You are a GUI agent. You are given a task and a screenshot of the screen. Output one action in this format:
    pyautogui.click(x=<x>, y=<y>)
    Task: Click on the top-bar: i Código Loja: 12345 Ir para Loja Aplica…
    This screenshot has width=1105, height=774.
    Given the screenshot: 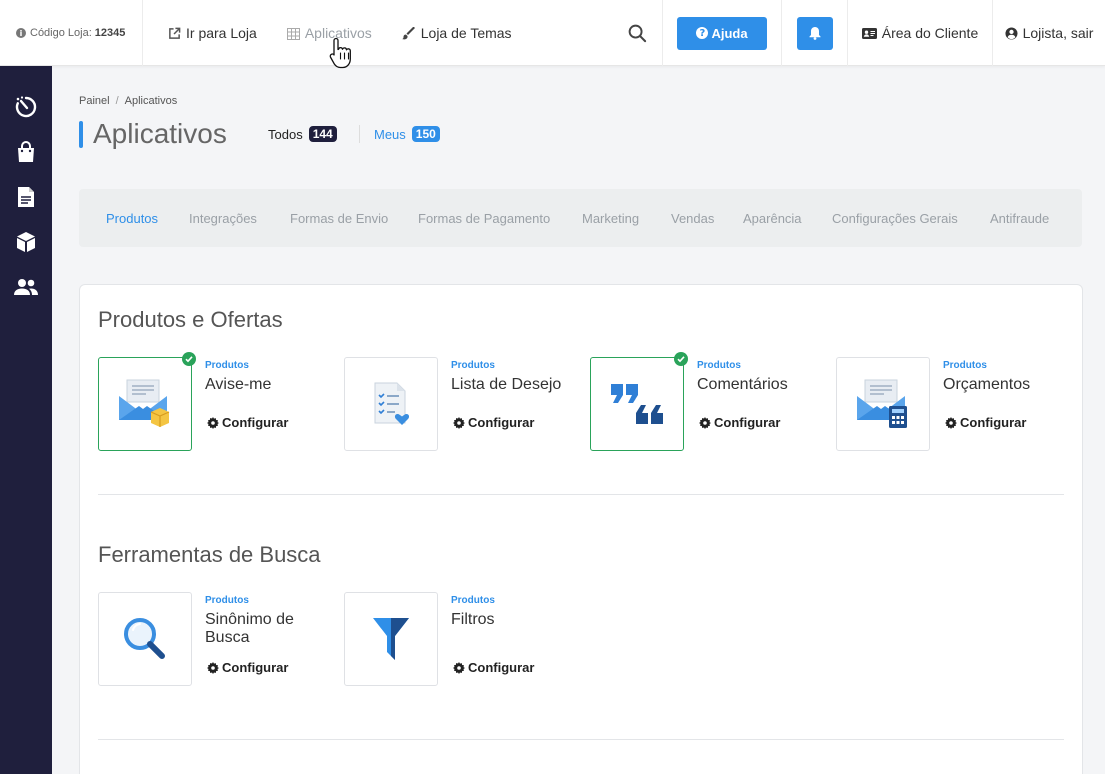 What is the action you would take?
    pyautogui.click(x=552, y=33)
    